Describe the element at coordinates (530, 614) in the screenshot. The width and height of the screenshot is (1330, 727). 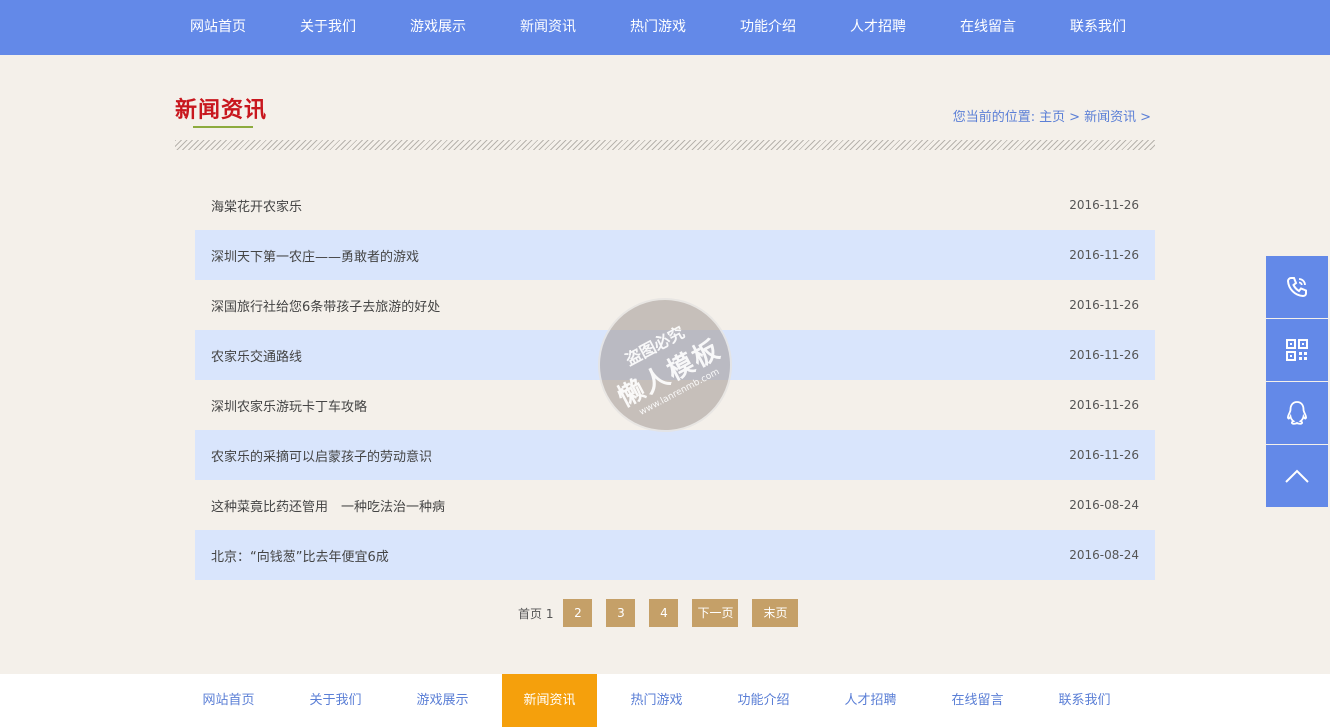
I see `pager-first-link: 首页` at that location.